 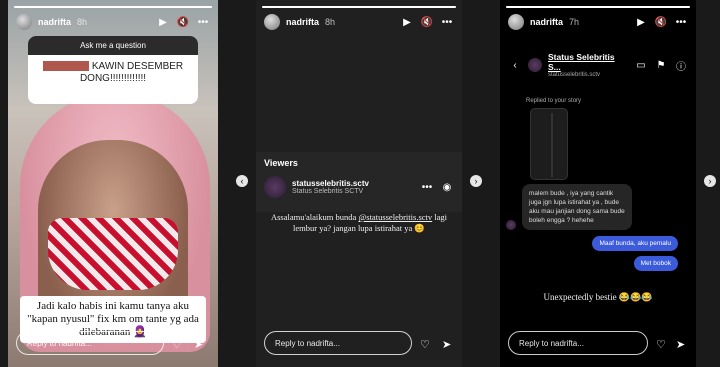 I want to click on sender-avatar, so click(x=511, y=225).